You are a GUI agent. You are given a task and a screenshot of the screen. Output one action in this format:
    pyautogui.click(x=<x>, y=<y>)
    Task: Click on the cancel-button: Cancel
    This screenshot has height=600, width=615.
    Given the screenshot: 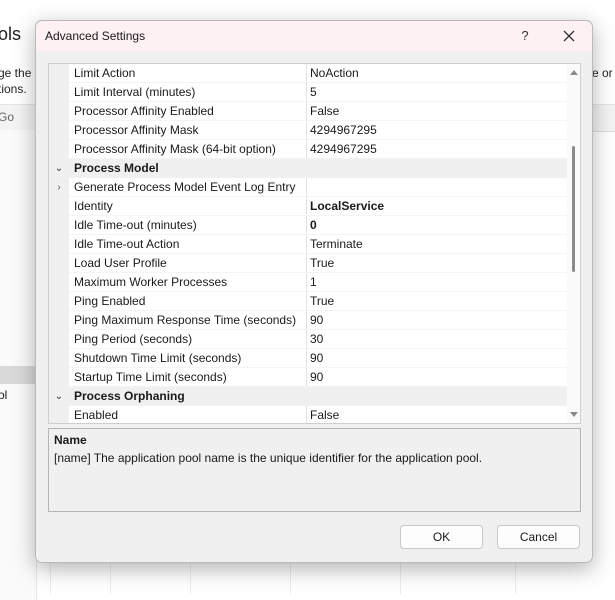 What is the action you would take?
    pyautogui.click(x=538, y=537)
    